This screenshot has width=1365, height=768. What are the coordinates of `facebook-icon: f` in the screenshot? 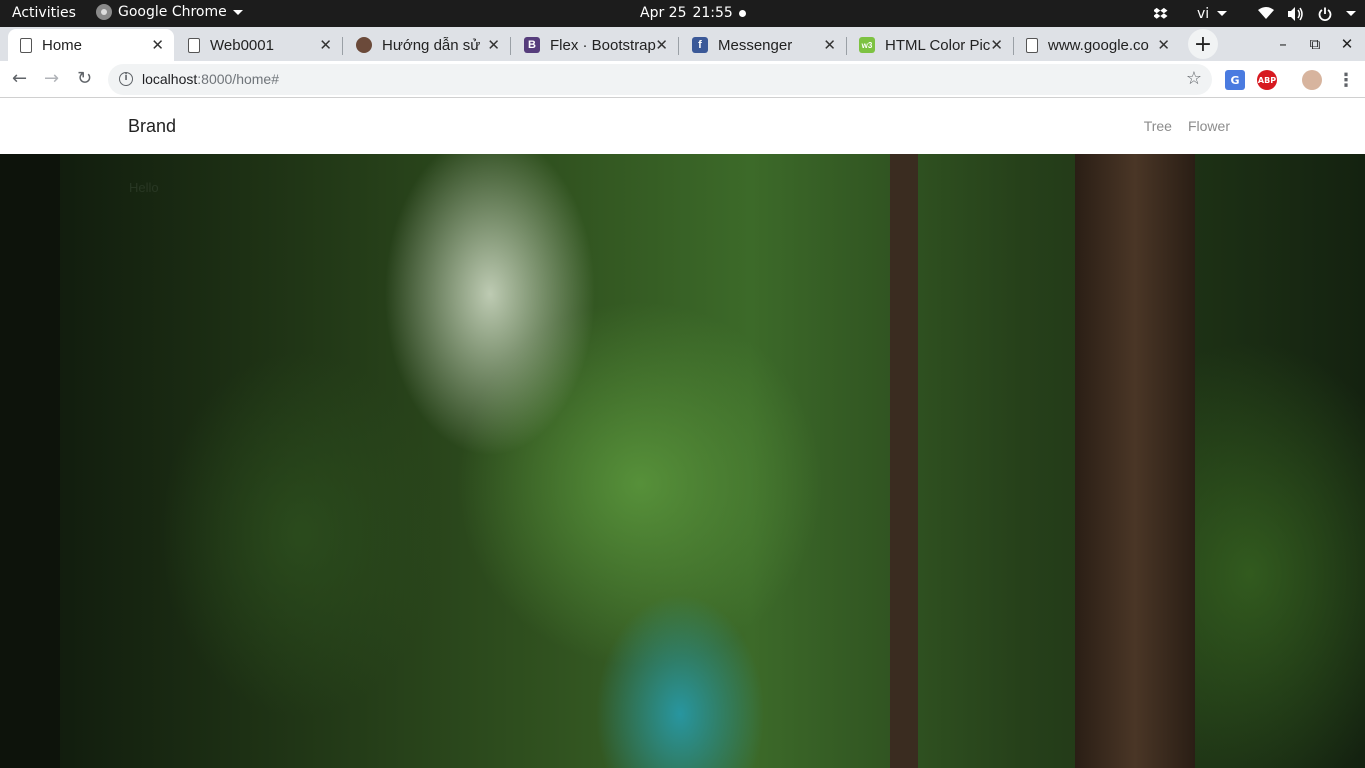 It's located at (700, 45).